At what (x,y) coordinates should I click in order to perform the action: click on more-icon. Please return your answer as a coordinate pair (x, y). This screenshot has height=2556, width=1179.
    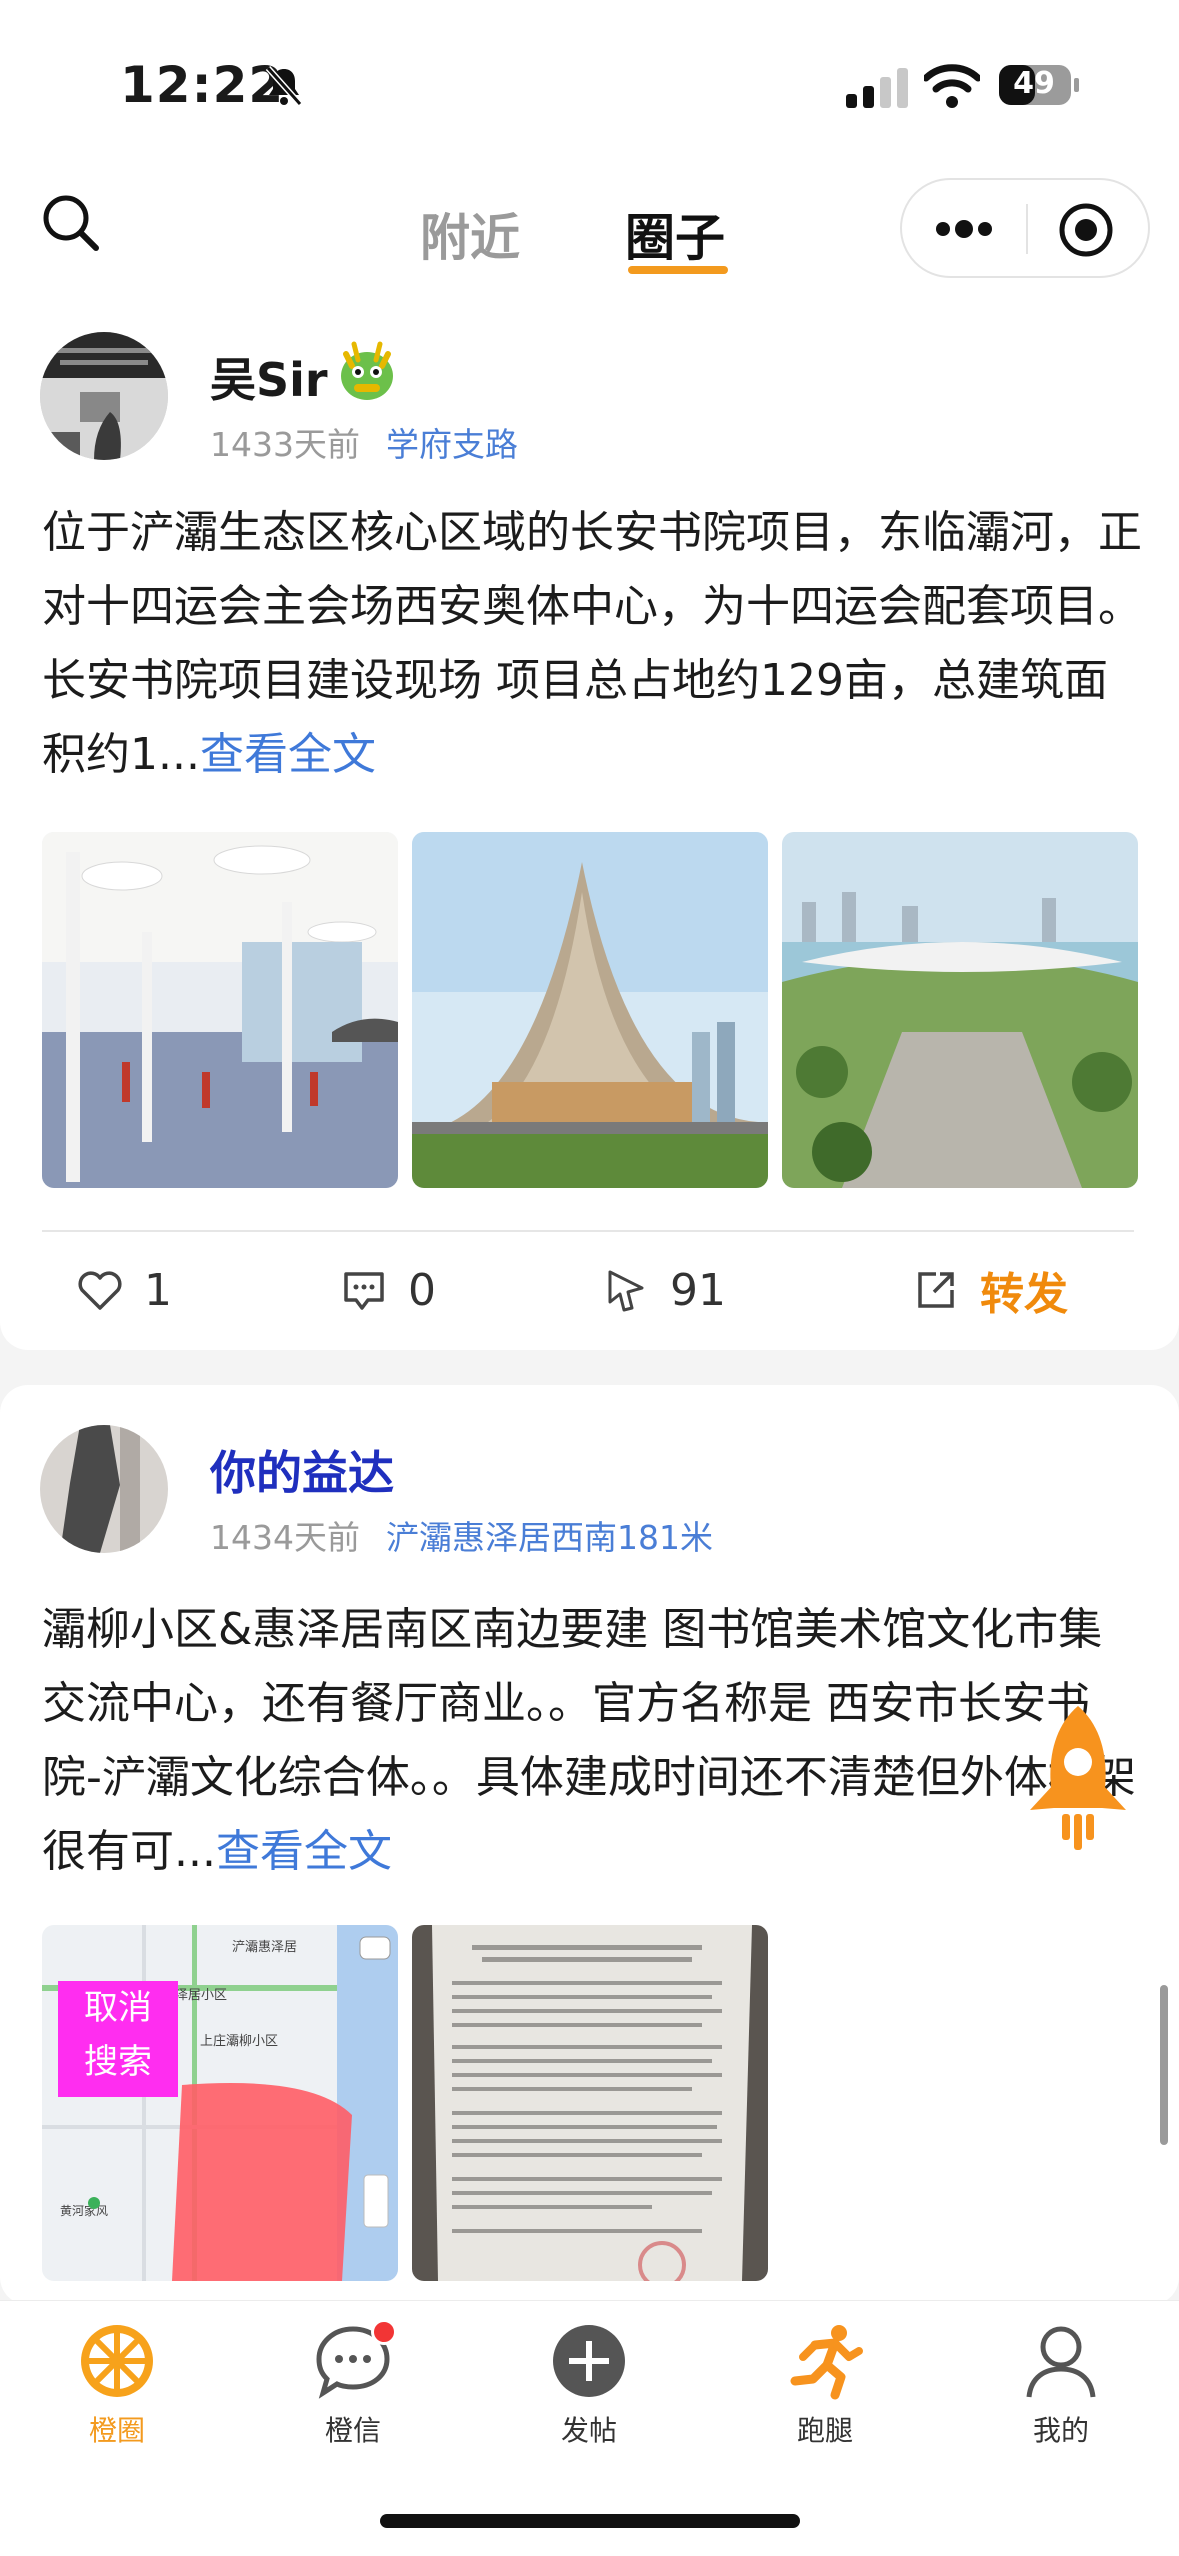
    Looking at the image, I should click on (964, 229).